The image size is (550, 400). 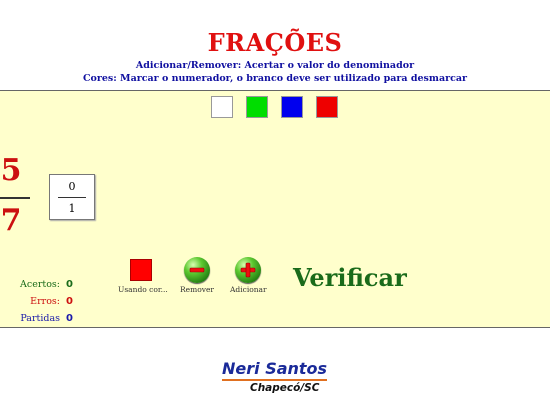 What do you see at coordinates (292, 107) in the screenshot?
I see `color-swatch-blue` at bounding box center [292, 107].